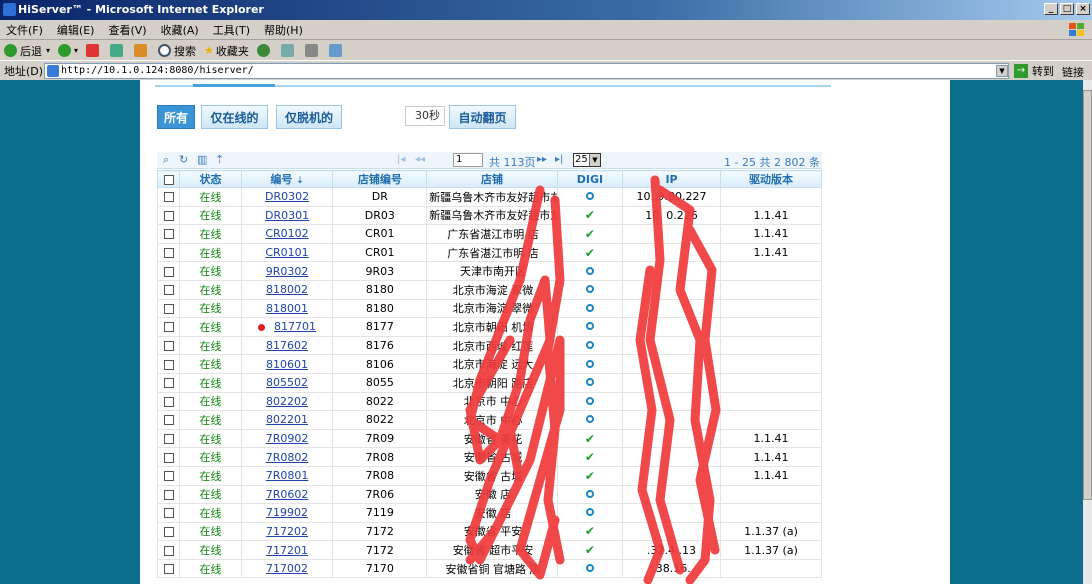 Image resolution: width=1092 pixels, height=584 pixels. I want to click on table-row: 在线 9R0302 9R03 天津市南开区, so click(489, 271).